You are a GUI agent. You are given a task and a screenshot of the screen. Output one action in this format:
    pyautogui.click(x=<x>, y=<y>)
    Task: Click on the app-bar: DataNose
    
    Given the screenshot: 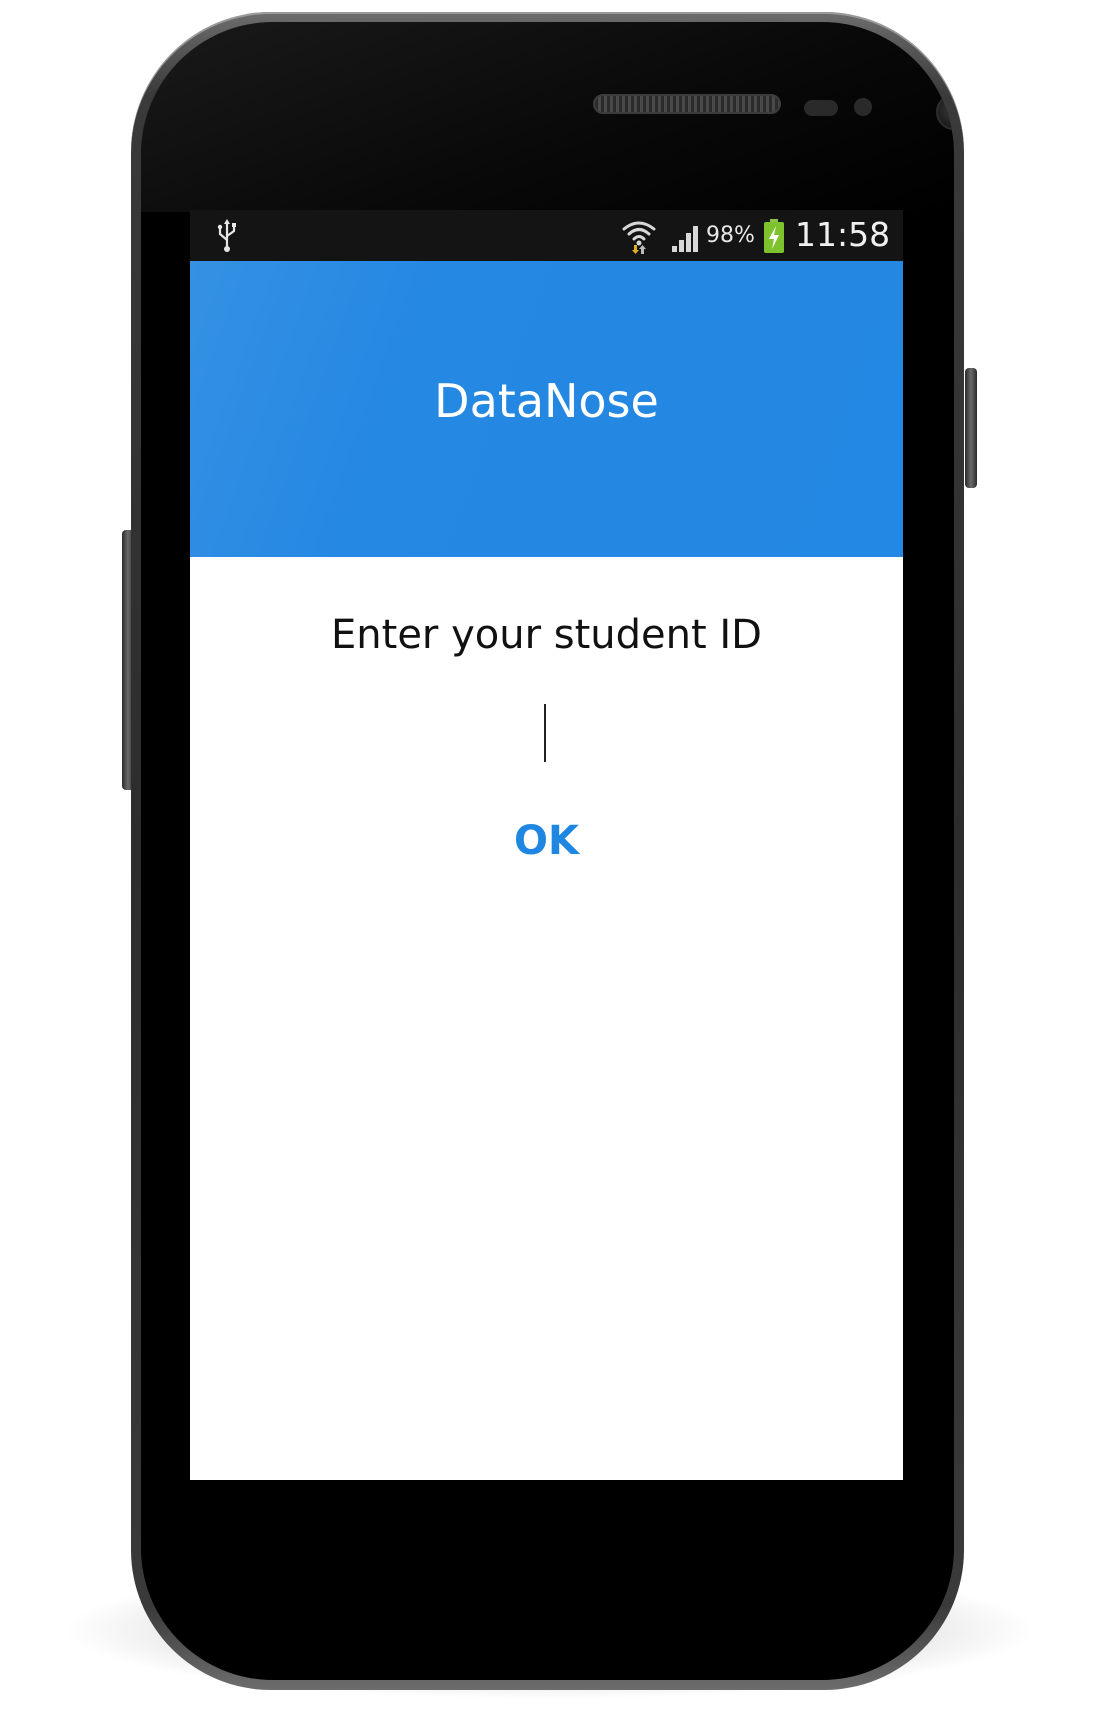 What is the action you would take?
    pyautogui.click(x=546, y=409)
    